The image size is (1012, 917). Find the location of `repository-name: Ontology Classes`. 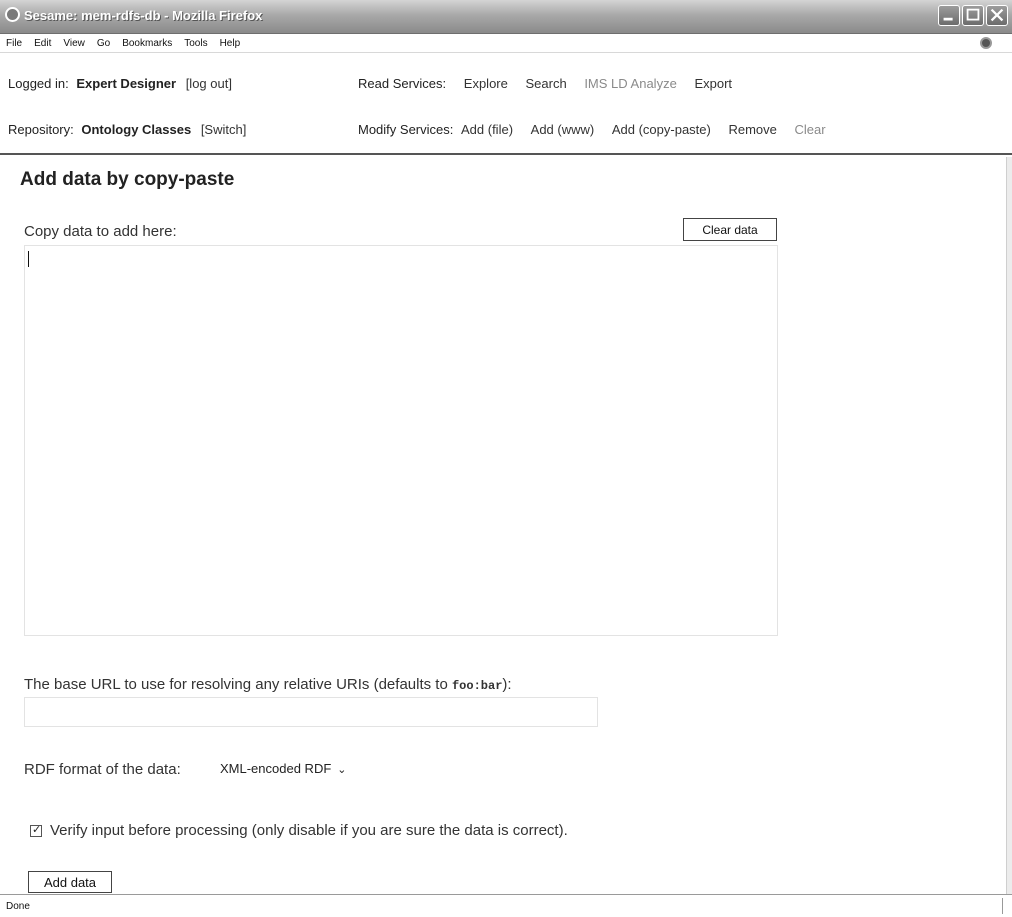

repository-name: Ontology Classes is located at coordinates (136, 129).